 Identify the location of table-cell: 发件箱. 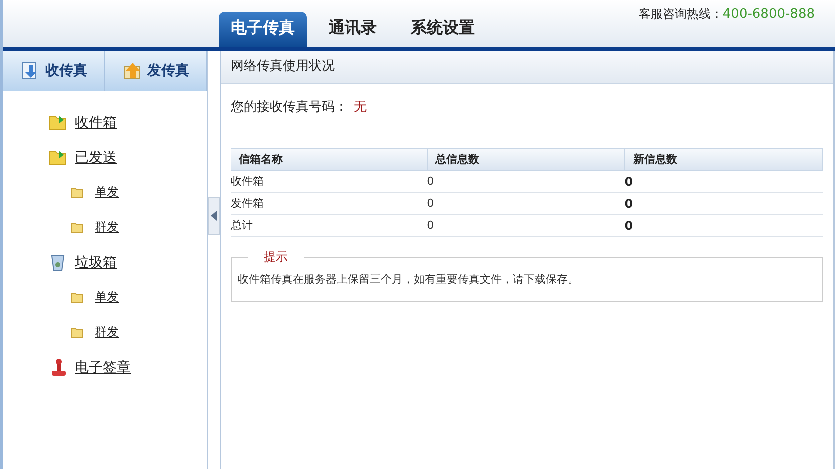
(329, 203).